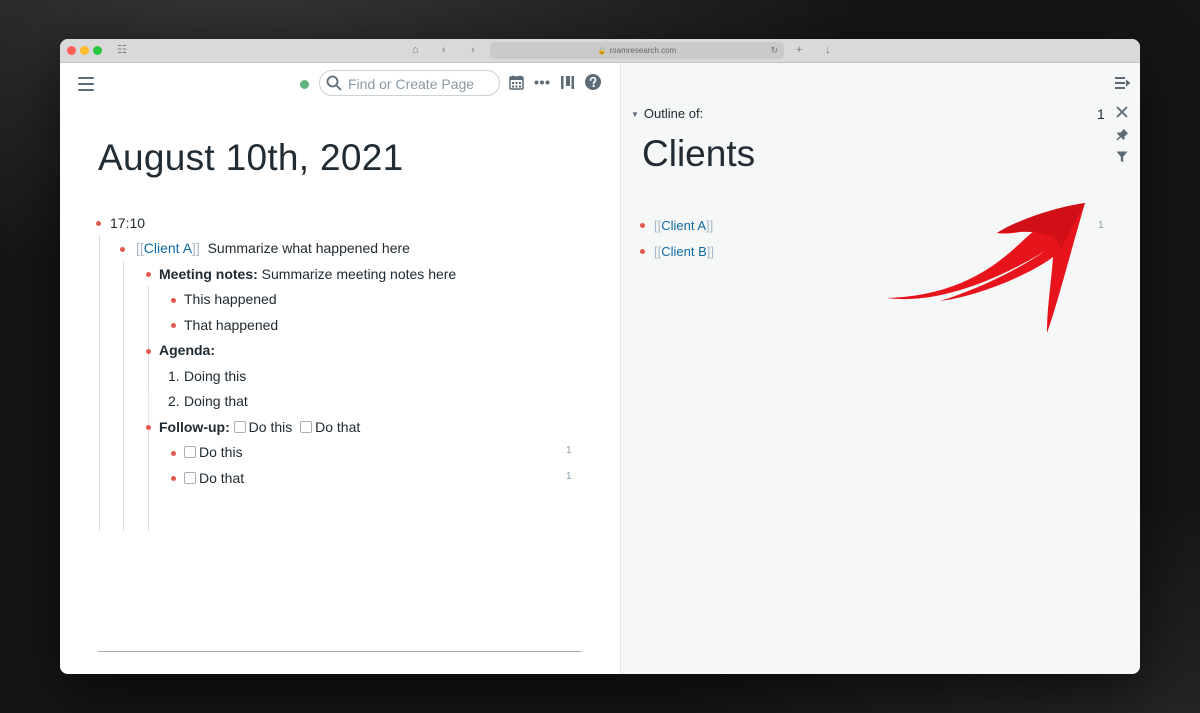  Describe the element at coordinates (635, 114) in the screenshot. I see `collapse-triangle-icon: ▼` at that location.